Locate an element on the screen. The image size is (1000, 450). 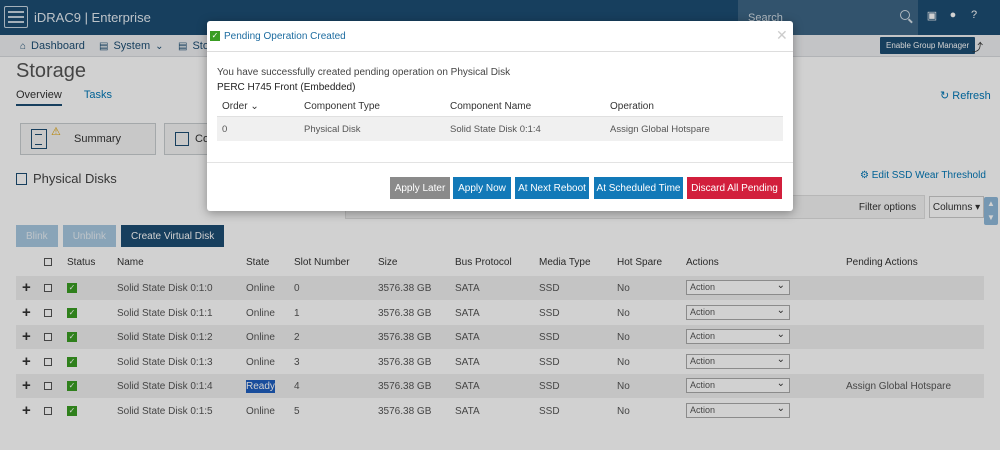
dth-component-name: Component Name is located at coordinates (491, 106).